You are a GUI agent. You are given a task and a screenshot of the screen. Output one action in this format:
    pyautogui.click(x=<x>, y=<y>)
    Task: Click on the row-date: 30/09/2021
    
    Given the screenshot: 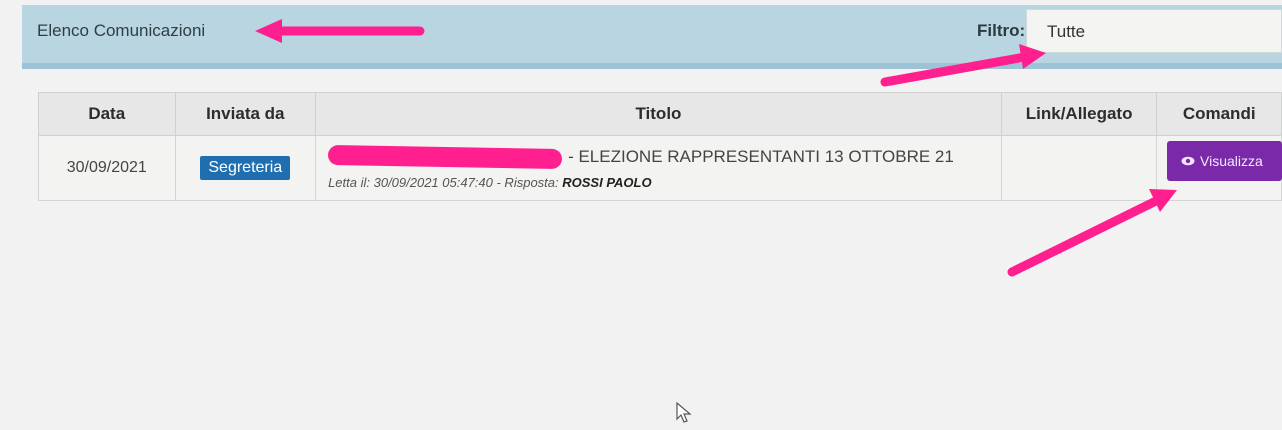 What is the action you would take?
    pyautogui.click(x=107, y=168)
    